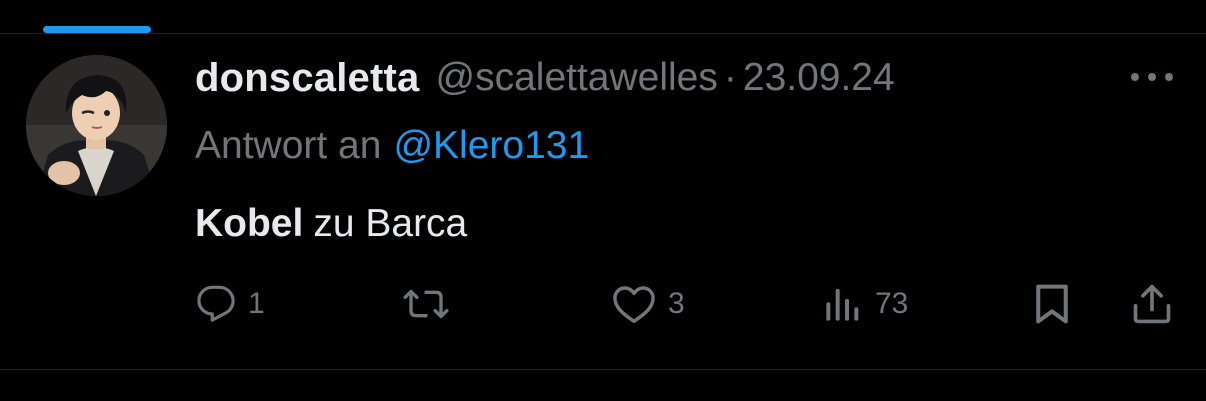  Describe the element at coordinates (307, 78) in the screenshot. I see `display-name: donscaletta` at that location.